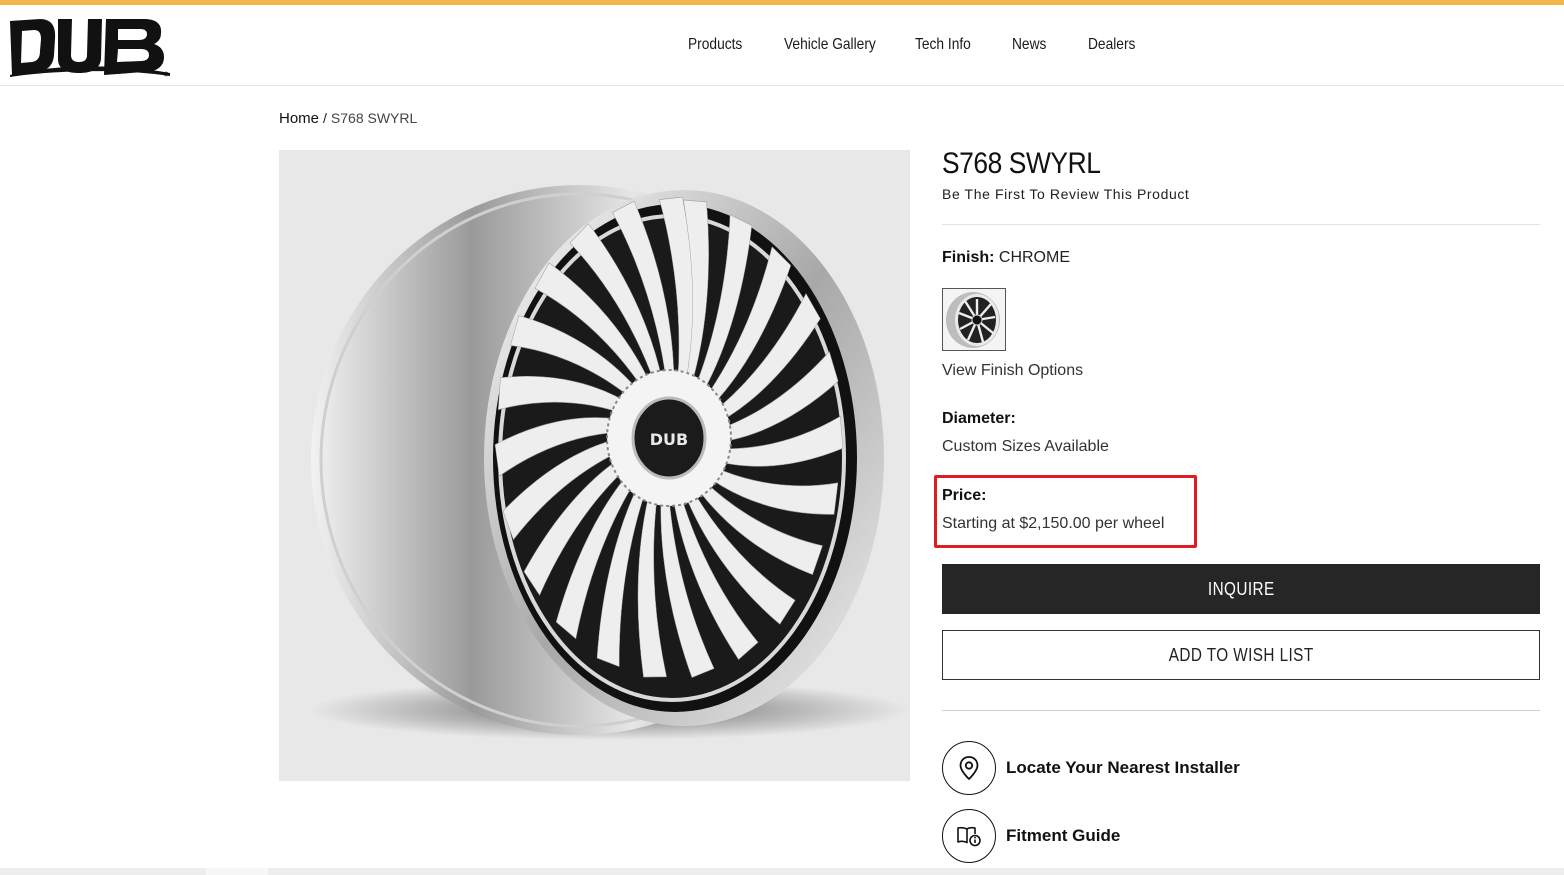 The width and height of the screenshot is (1564, 875). I want to click on fitment-guide-label: Fitment Guide, so click(1063, 835).